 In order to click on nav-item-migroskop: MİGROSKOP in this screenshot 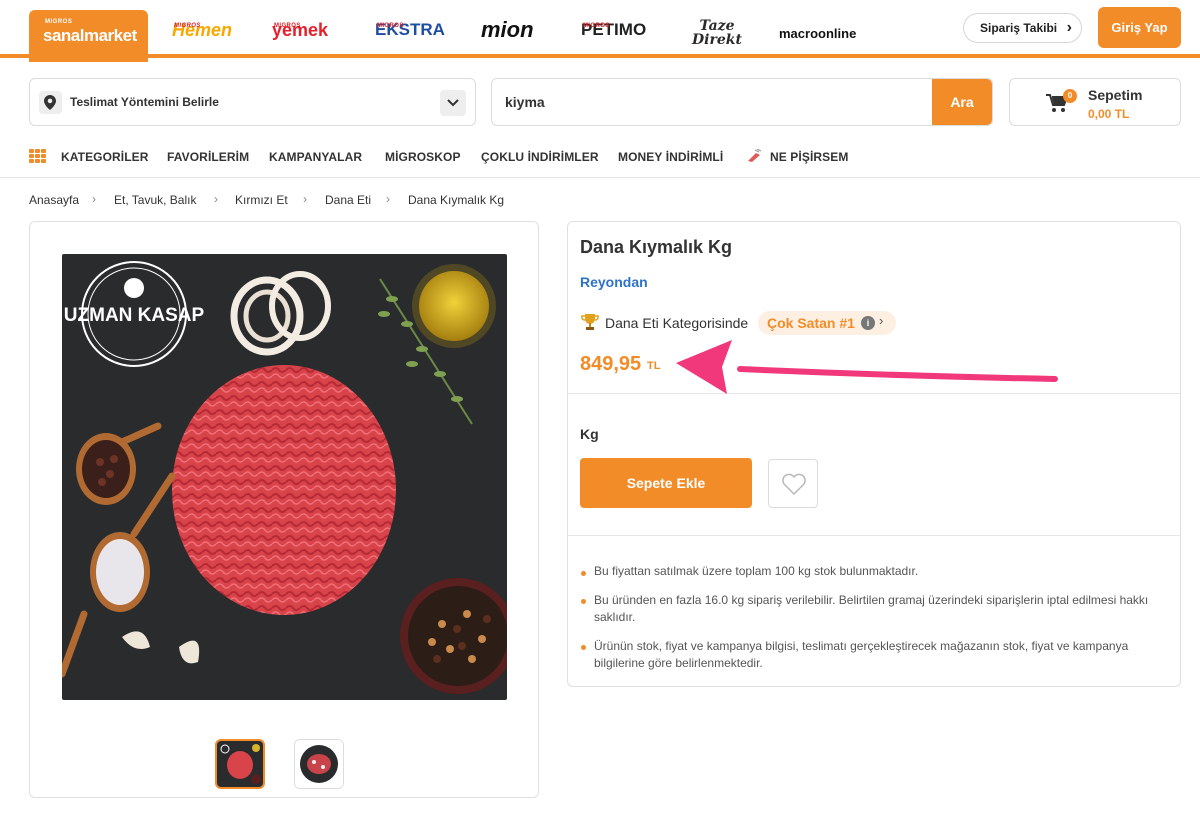, I will do `click(423, 157)`.